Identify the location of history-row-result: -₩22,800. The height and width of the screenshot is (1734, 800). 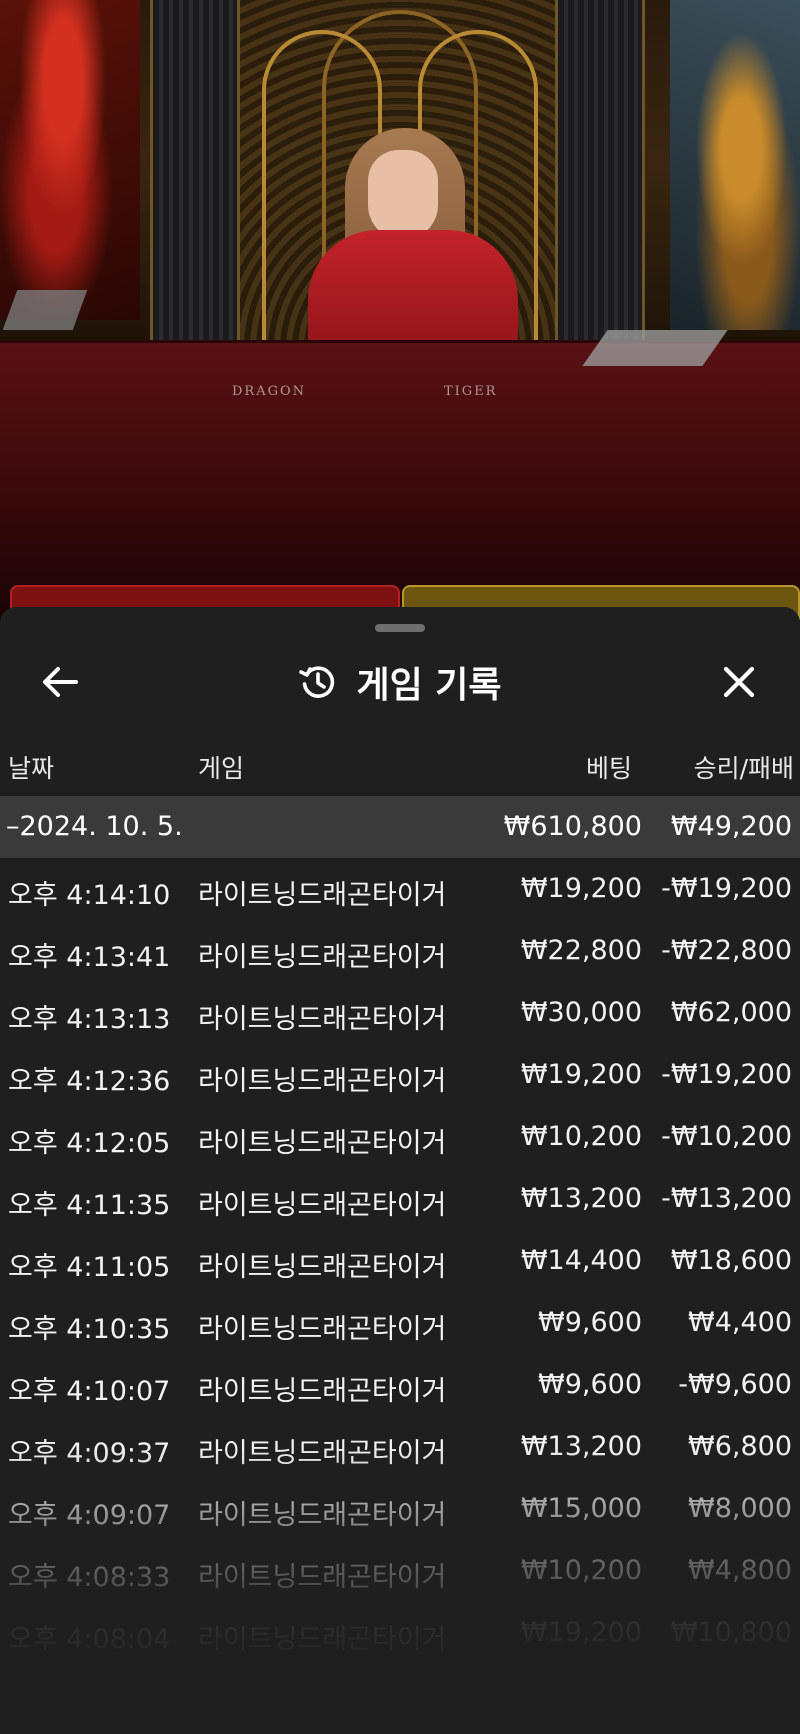
(726, 950).